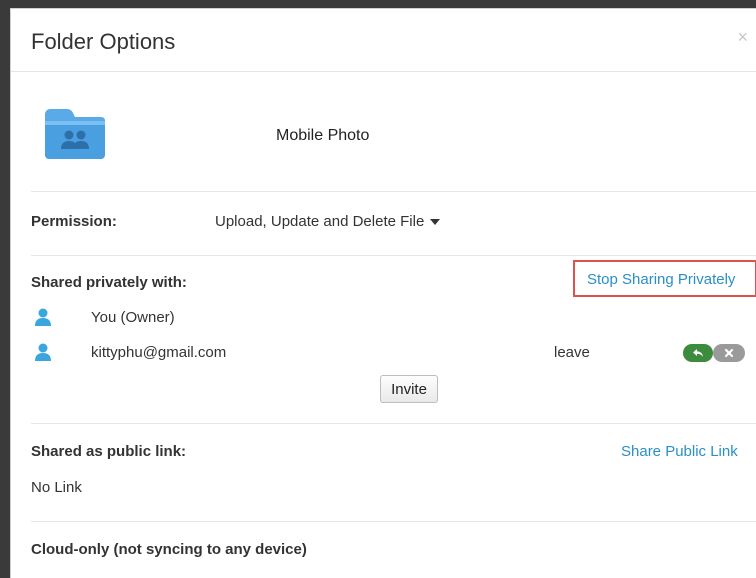 Image resolution: width=756 pixels, height=578 pixels. I want to click on remove-user-icon, so click(729, 353).